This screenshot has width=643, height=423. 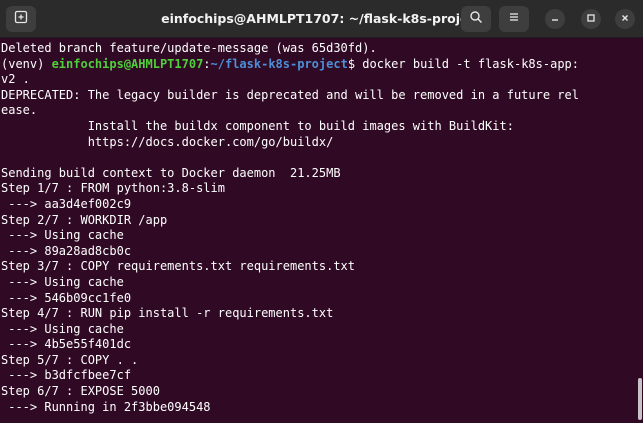 I want to click on prompt-colon: :, so click(x=207, y=63).